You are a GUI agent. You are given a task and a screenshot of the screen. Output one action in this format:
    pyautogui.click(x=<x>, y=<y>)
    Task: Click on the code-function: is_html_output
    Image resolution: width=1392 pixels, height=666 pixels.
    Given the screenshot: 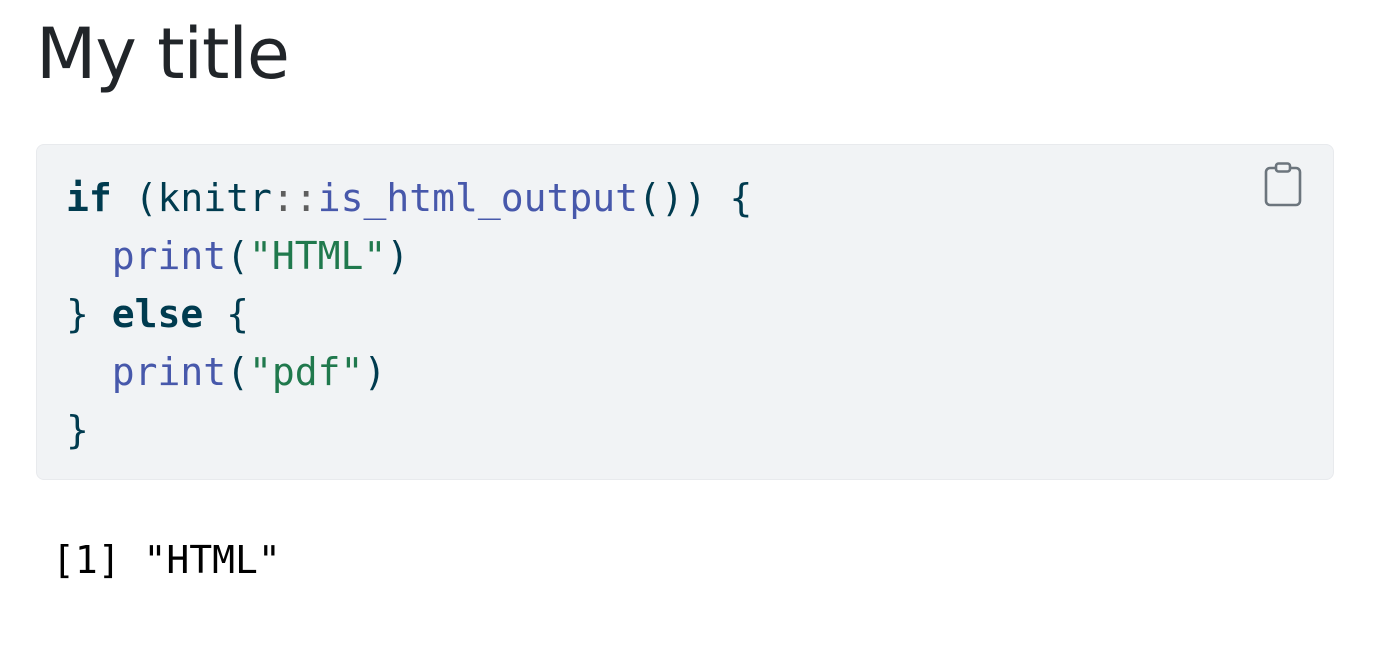 What is the action you would take?
    pyautogui.click(x=477, y=198)
    